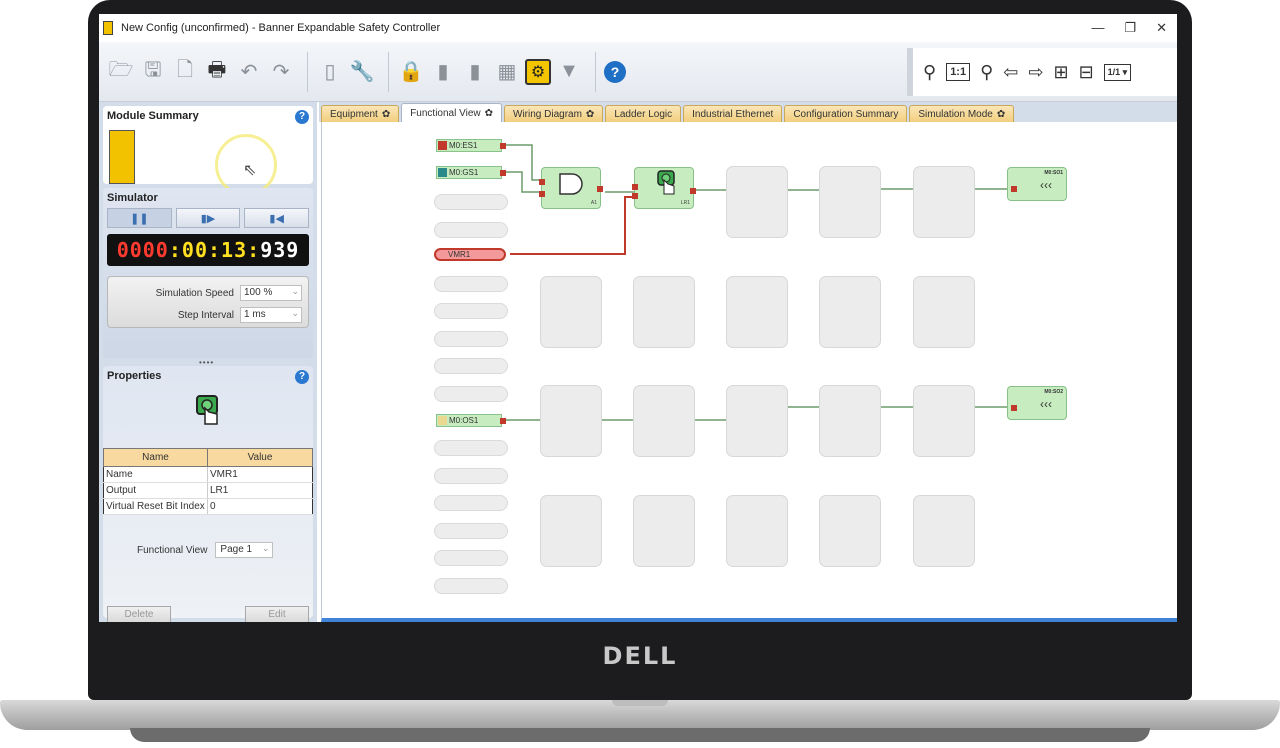  Describe the element at coordinates (1010, 72) in the screenshot. I see `arrow-left-icon: ⇦` at that location.